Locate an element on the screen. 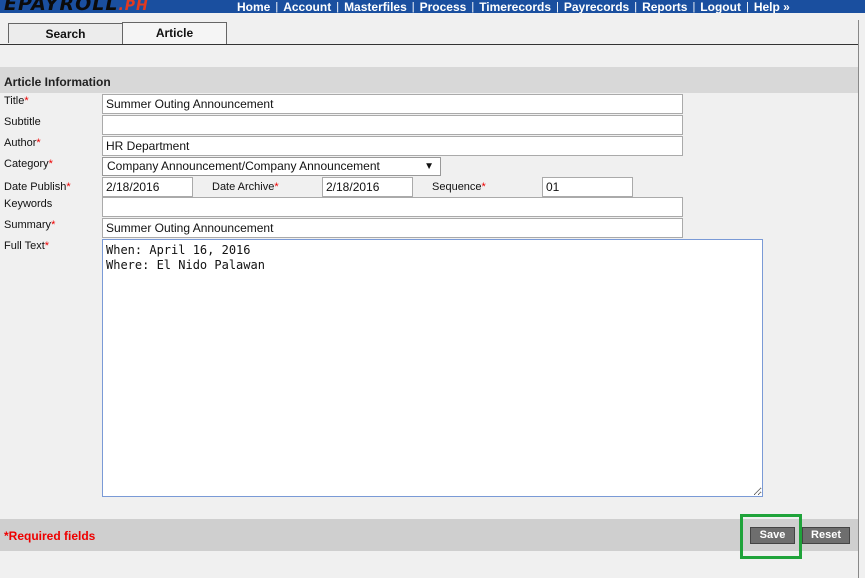  save-highlight-box is located at coordinates (771, 536).